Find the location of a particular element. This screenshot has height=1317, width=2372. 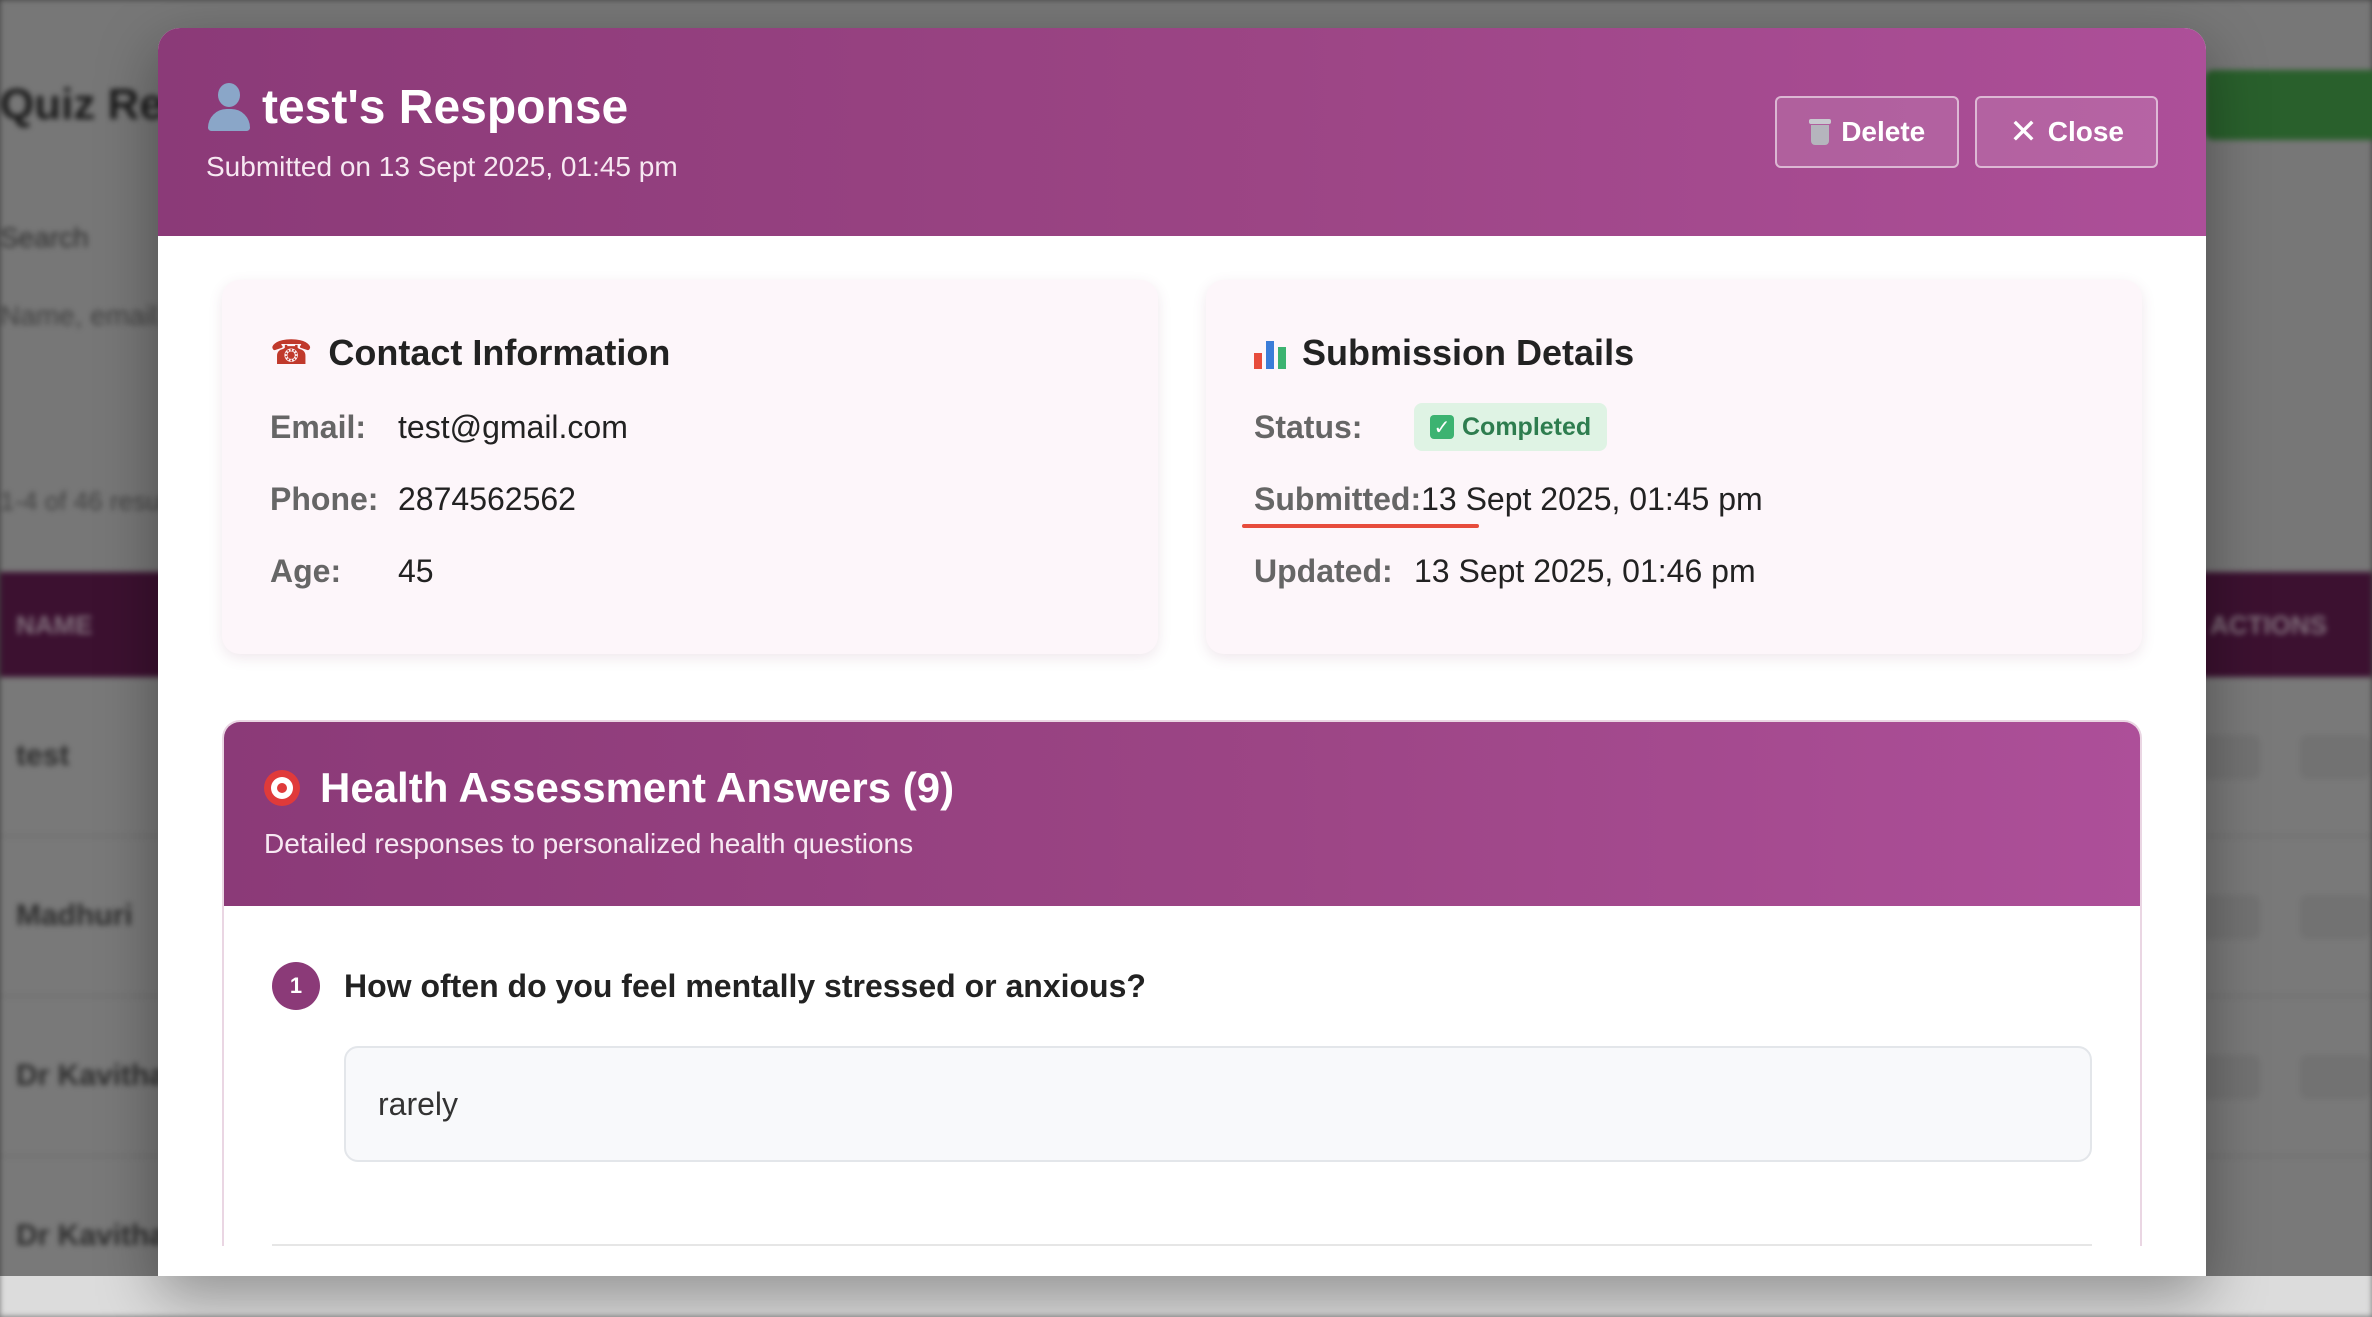

submitted-row: Submitted: 13 Sept 2025, 01:45 pm is located at coordinates (1674, 499).